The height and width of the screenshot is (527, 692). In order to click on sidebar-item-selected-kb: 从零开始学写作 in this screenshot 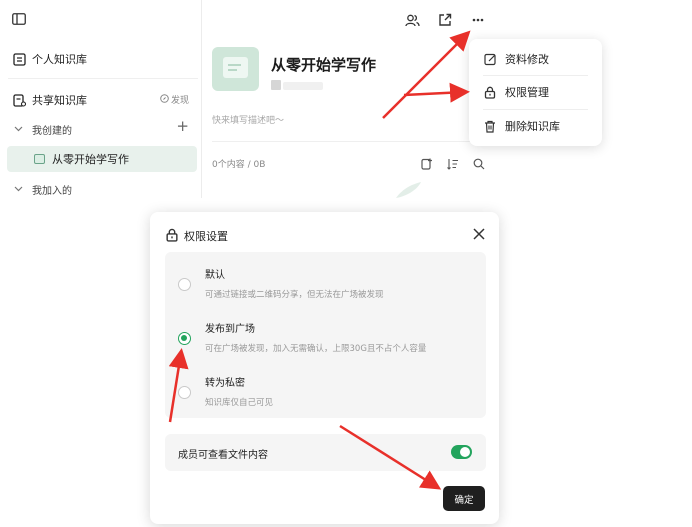, I will do `click(102, 159)`.